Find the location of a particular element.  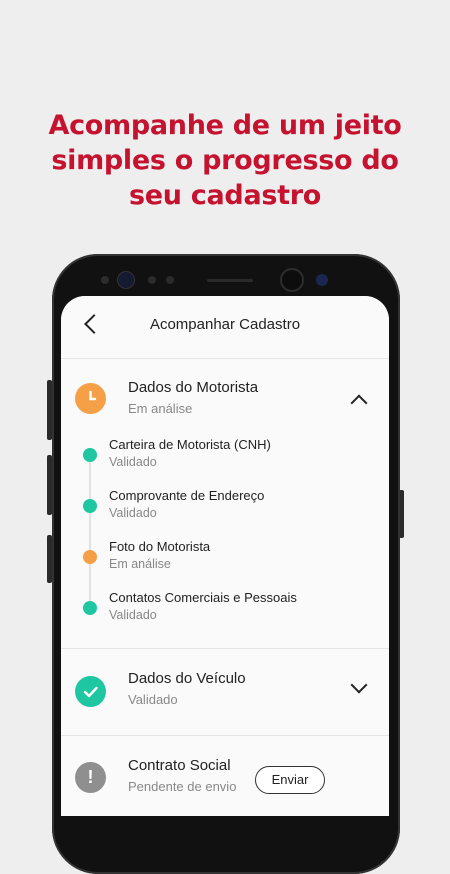

app-bar: Acompanhar Cadastro is located at coordinates (225, 327).